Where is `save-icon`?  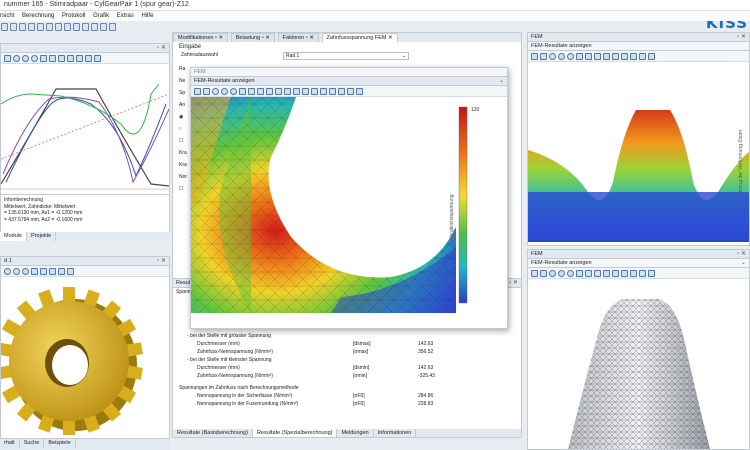
save-icon is located at coordinates (22, 27).